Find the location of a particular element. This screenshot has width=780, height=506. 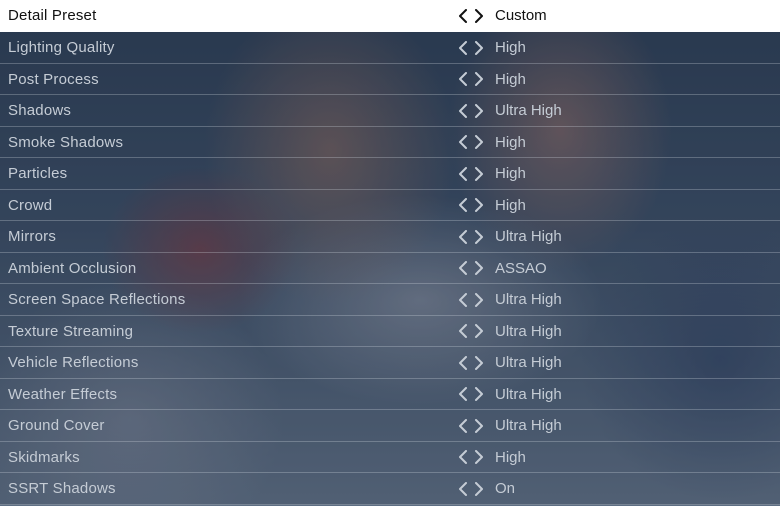

setting-label: Detail Preset is located at coordinates (52, 15).